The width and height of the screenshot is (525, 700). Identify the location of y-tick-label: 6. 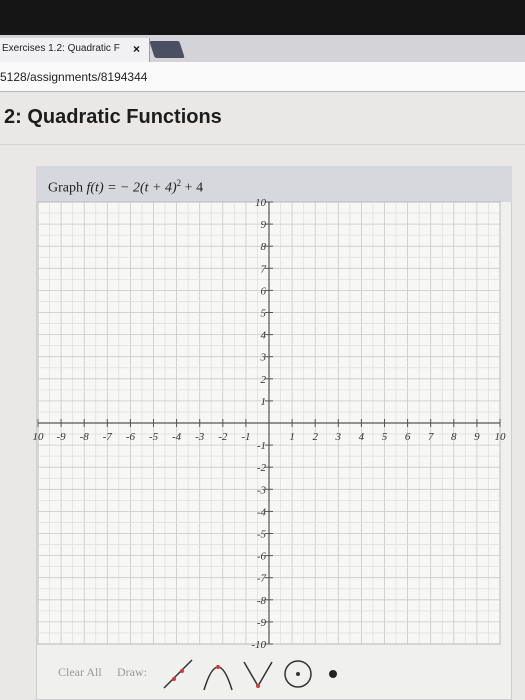
(264, 291).